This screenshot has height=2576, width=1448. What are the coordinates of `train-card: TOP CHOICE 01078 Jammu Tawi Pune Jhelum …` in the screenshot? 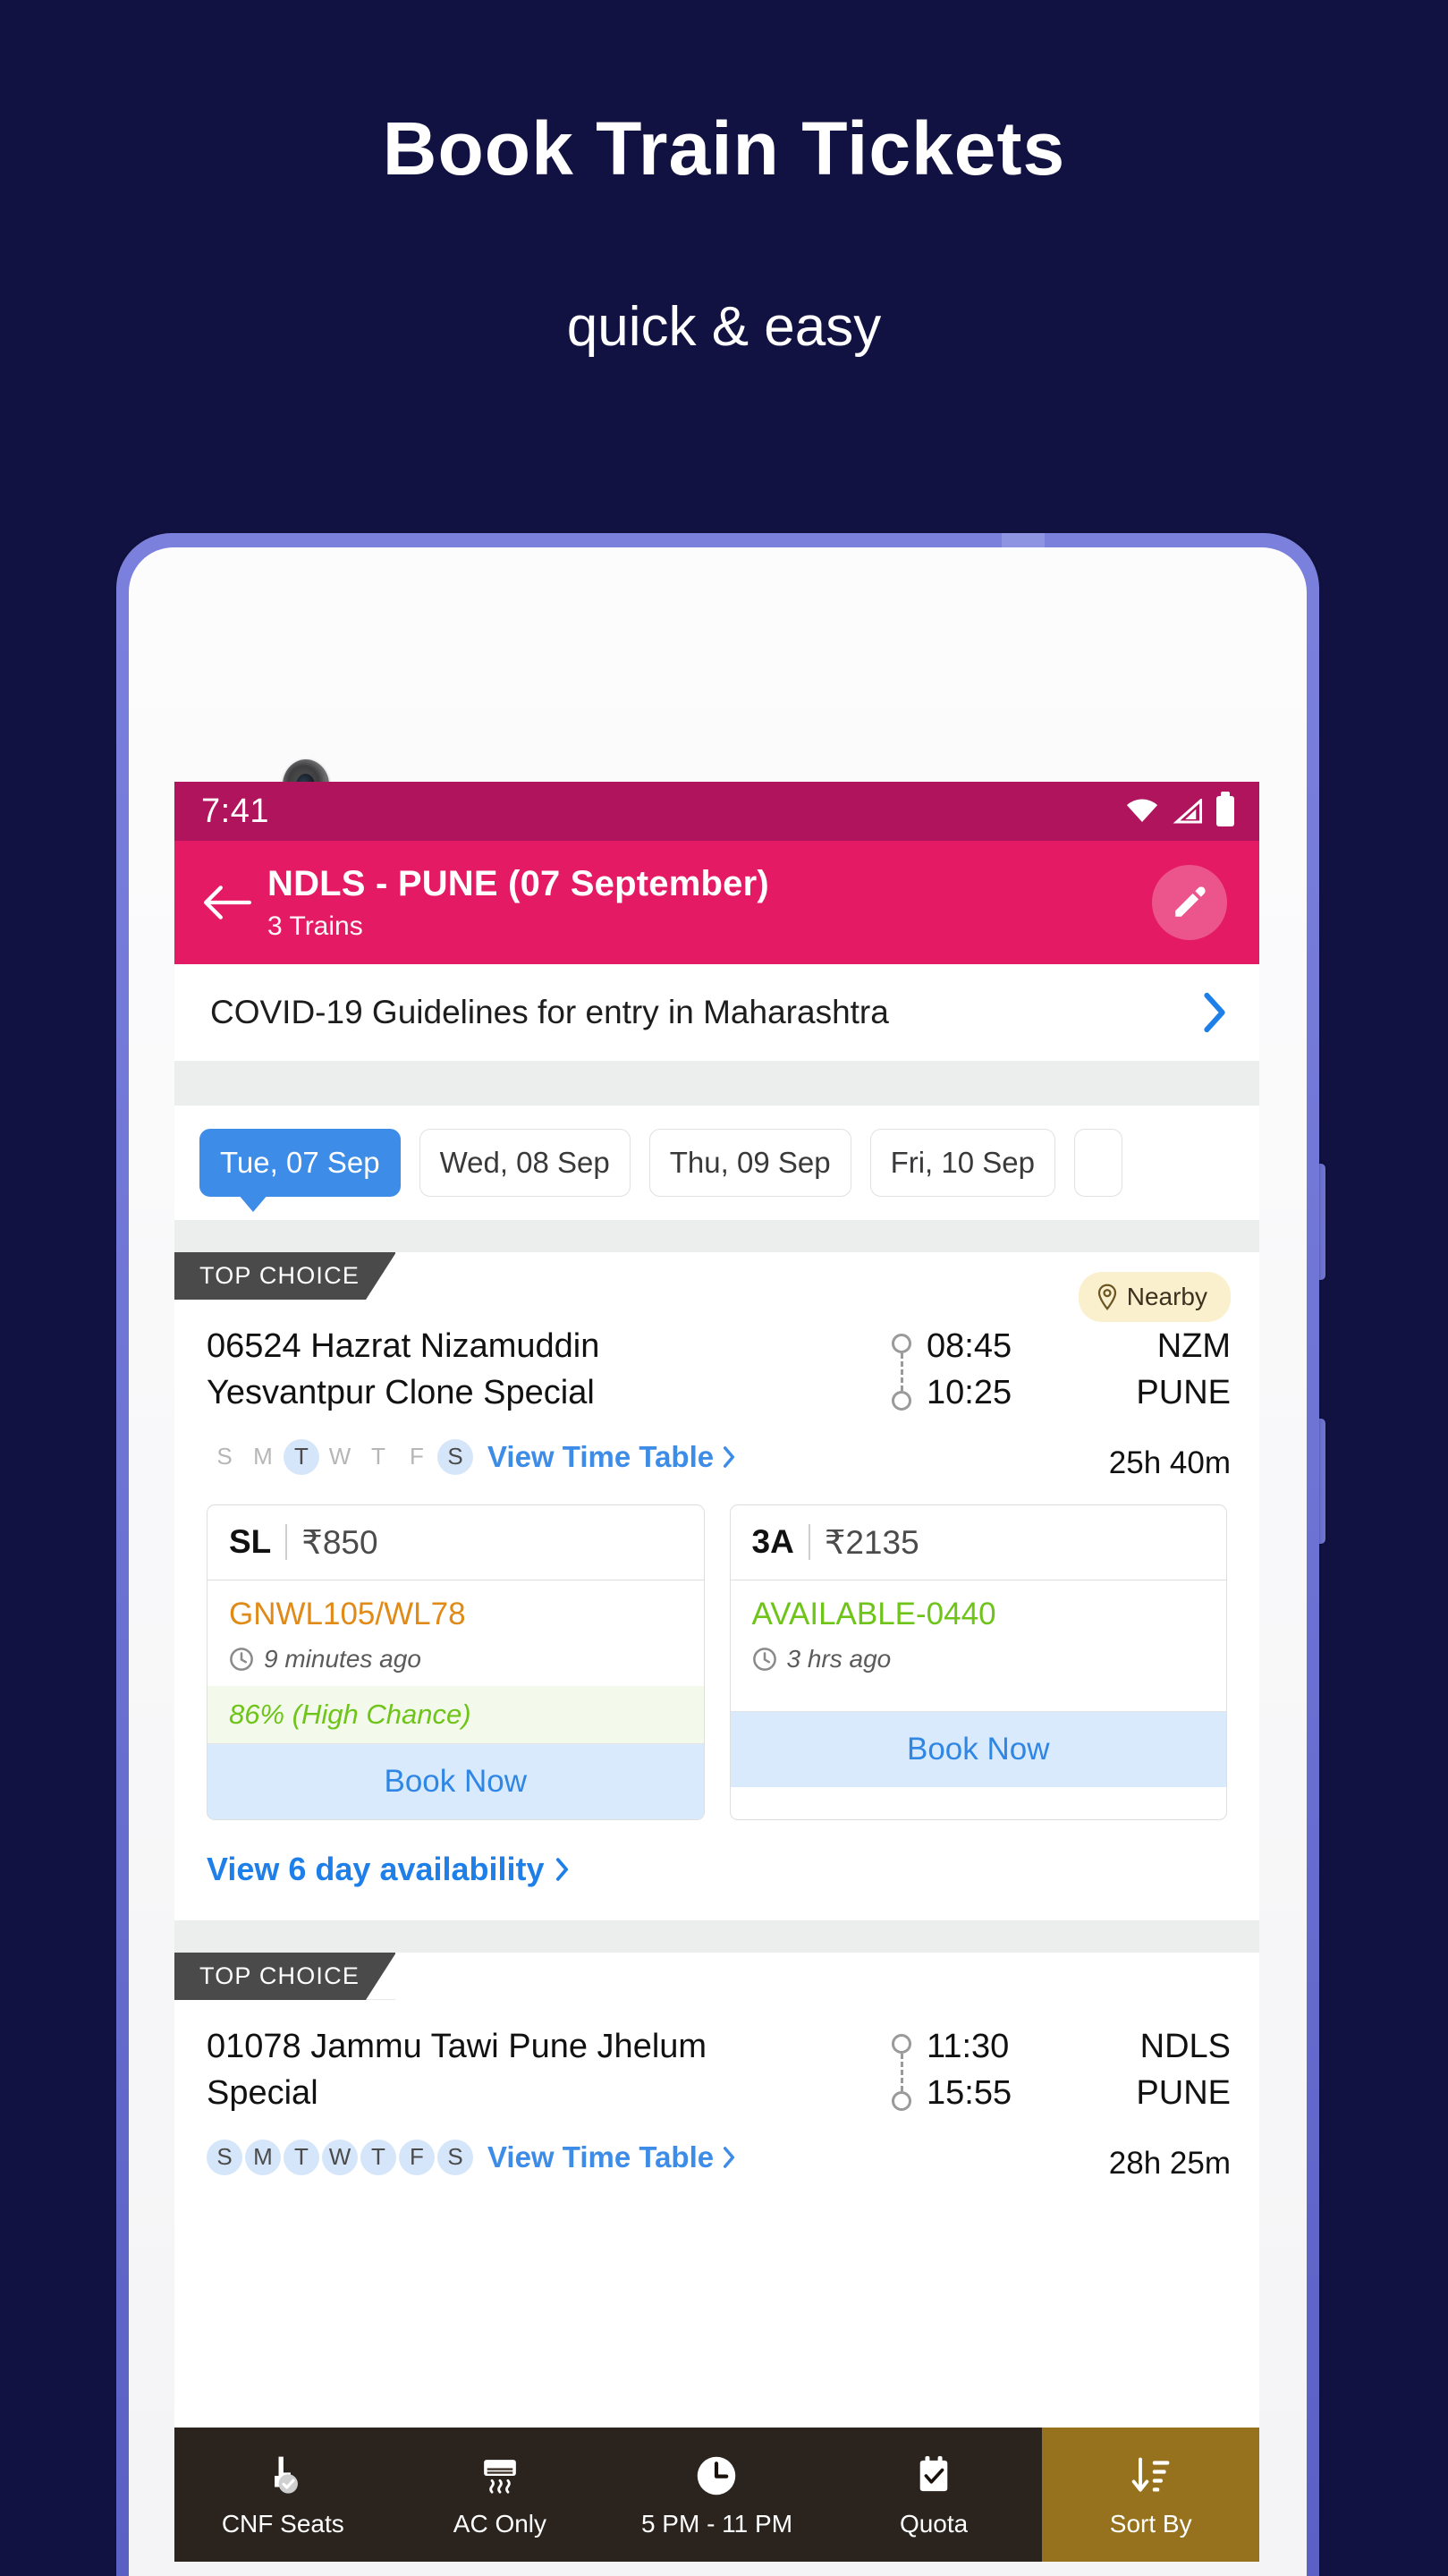 It's located at (716, 2067).